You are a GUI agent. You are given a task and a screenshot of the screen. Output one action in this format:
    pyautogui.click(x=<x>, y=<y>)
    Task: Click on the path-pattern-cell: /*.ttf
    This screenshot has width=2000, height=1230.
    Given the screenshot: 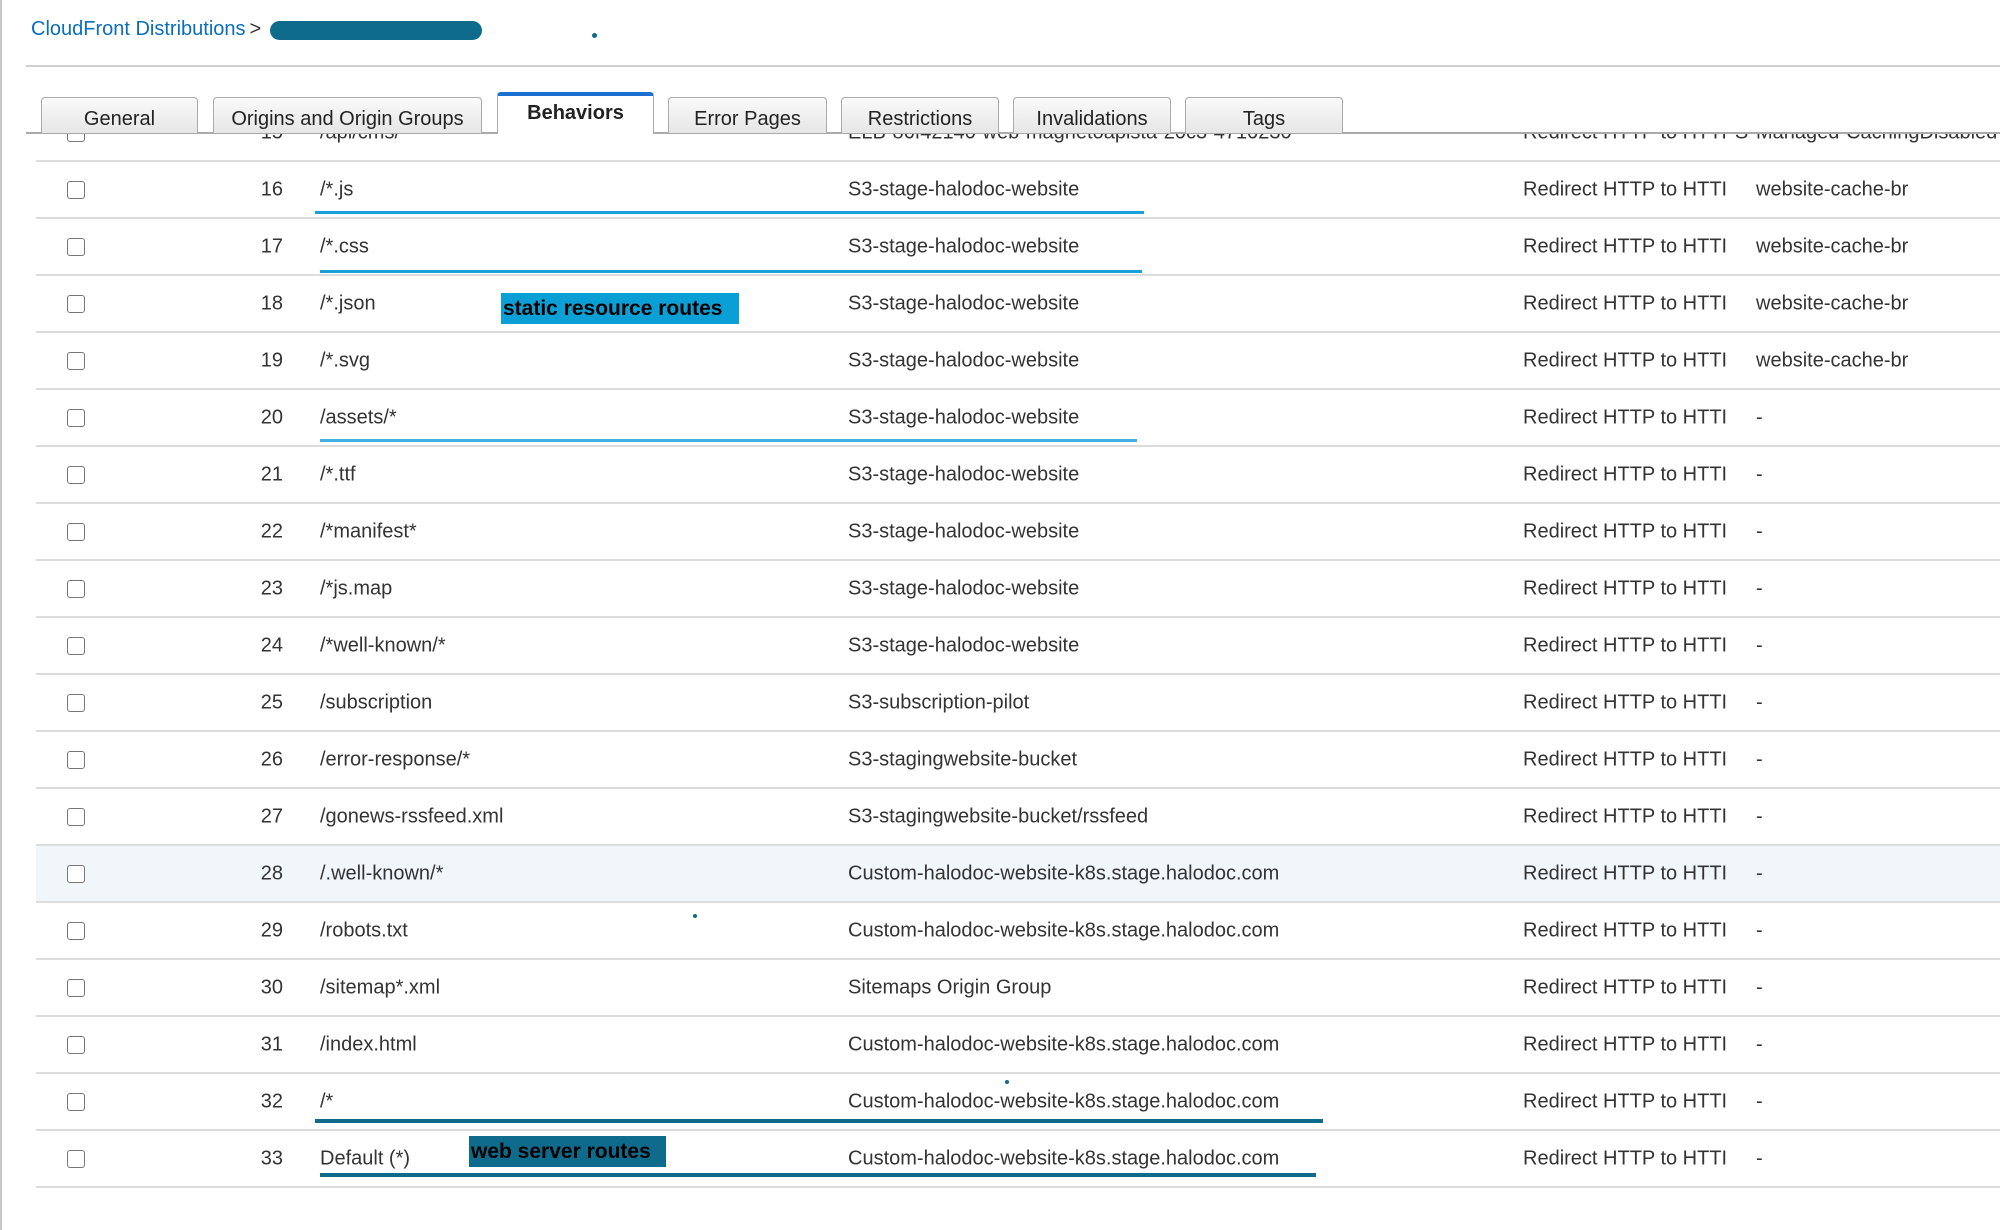 What is the action you would take?
    pyautogui.click(x=338, y=474)
    